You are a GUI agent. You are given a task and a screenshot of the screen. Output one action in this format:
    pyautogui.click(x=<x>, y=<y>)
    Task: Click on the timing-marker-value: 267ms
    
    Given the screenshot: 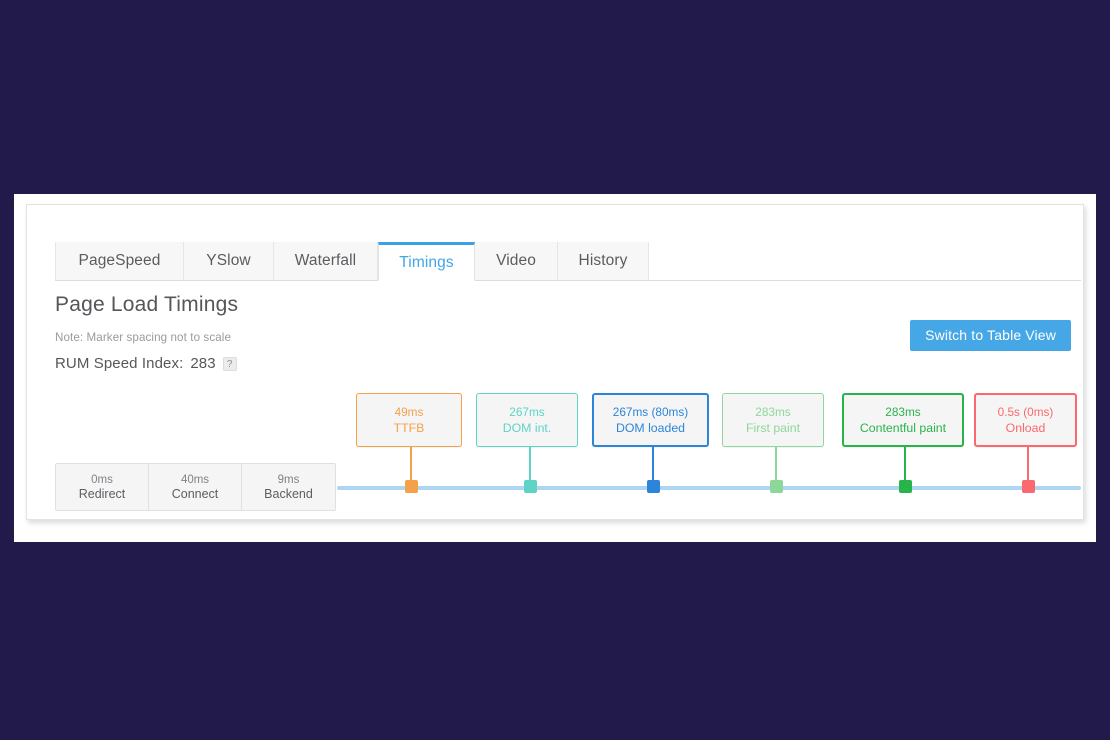 What is the action you would take?
    pyautogui.click(x=527, y=412)
    